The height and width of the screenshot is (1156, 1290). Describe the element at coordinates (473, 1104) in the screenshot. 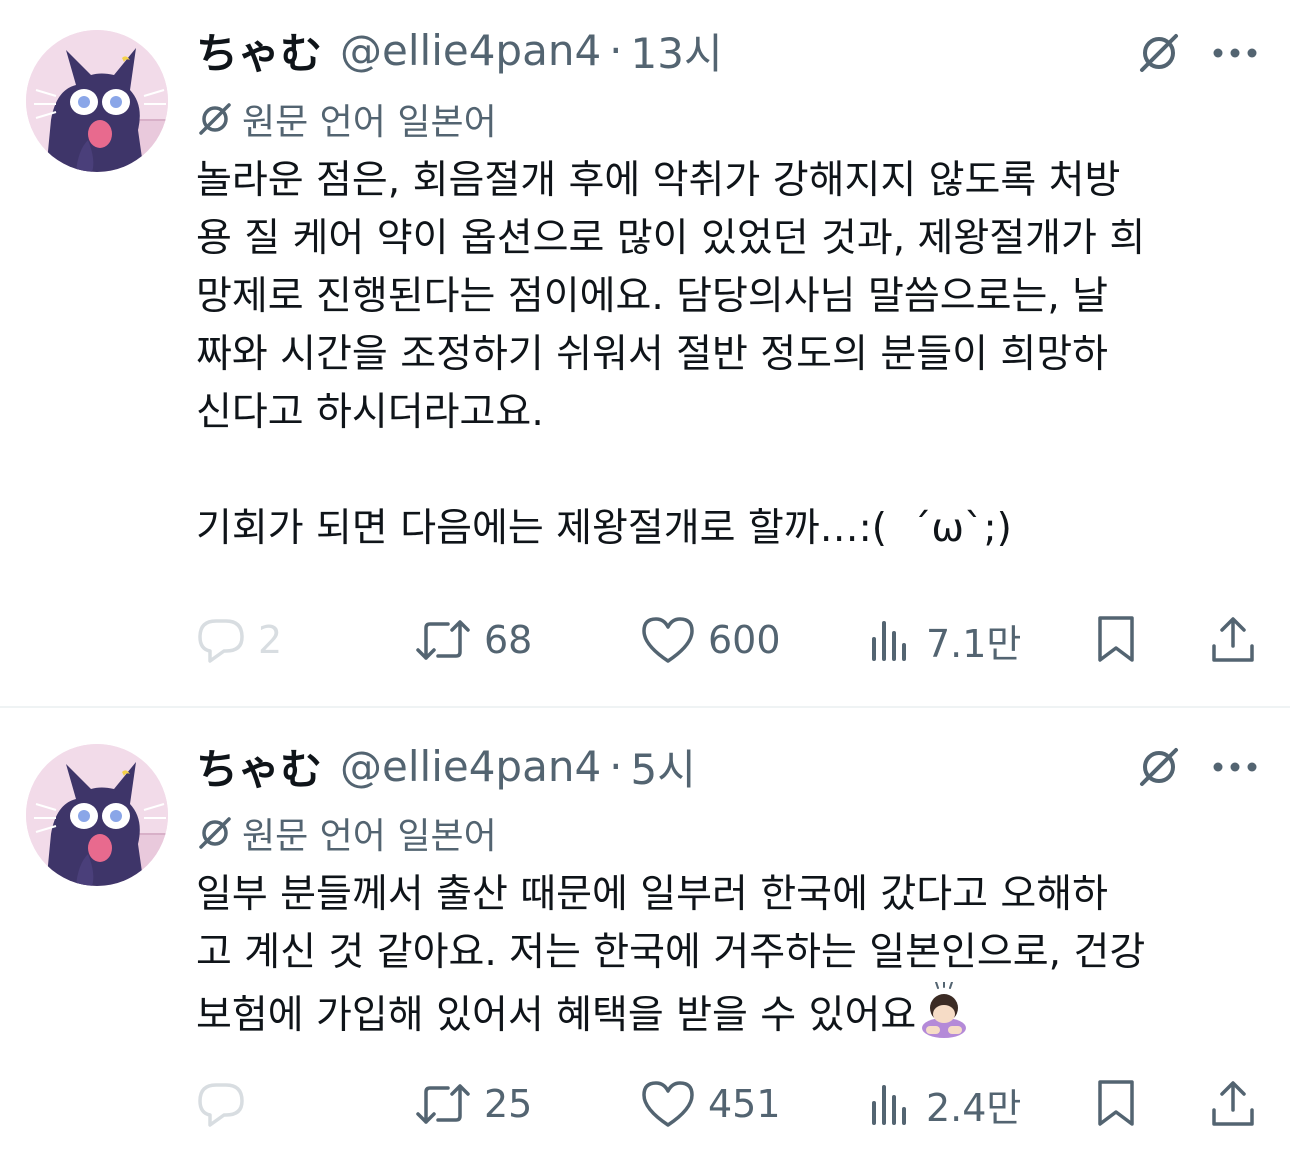

I see `retweet-button: 25` at that location.